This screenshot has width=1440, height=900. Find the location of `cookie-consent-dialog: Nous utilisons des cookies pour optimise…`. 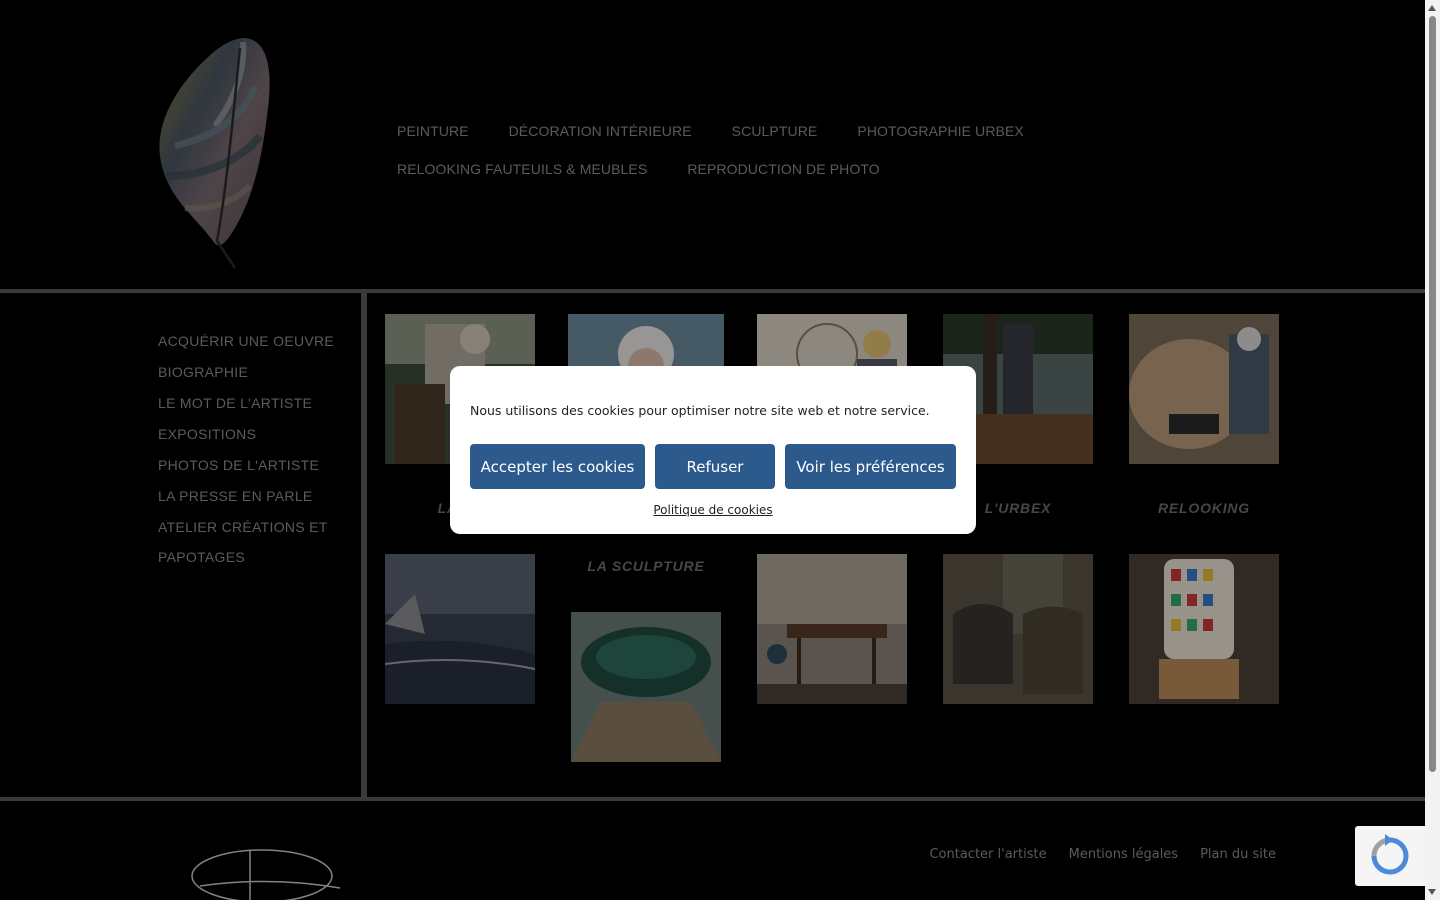

cookie-consent-dialog: Nous utilisons des cookies pour optimise… is located at coordinates (713, 450).